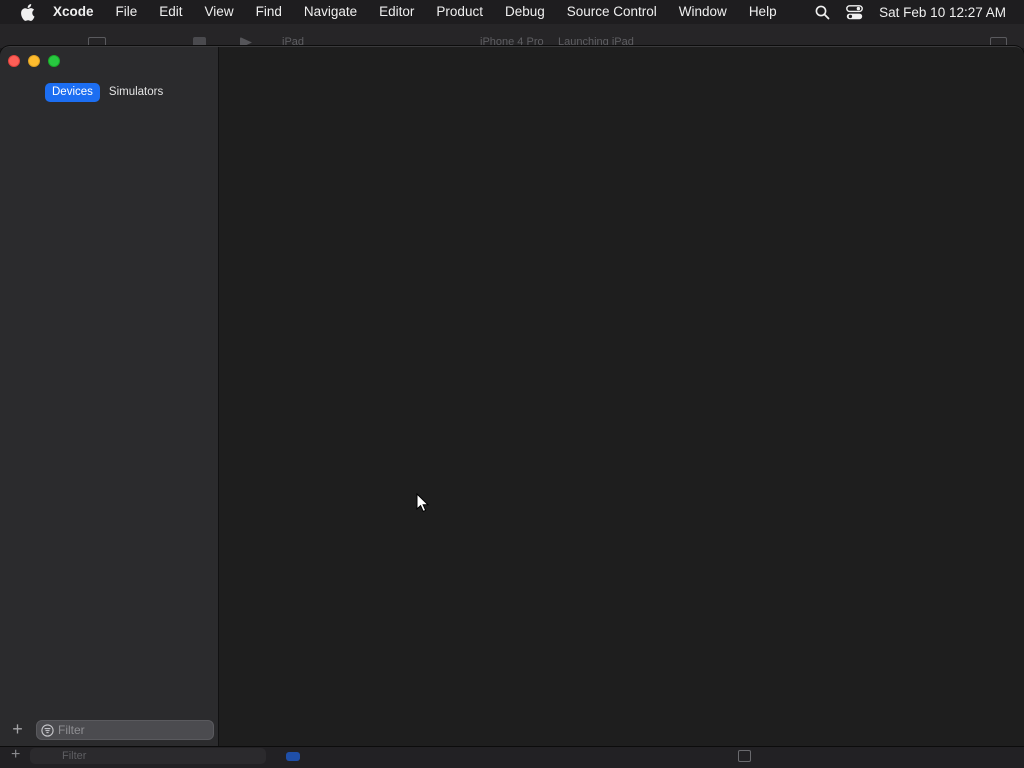  I want to click on filter-icon, so click(47, 730).